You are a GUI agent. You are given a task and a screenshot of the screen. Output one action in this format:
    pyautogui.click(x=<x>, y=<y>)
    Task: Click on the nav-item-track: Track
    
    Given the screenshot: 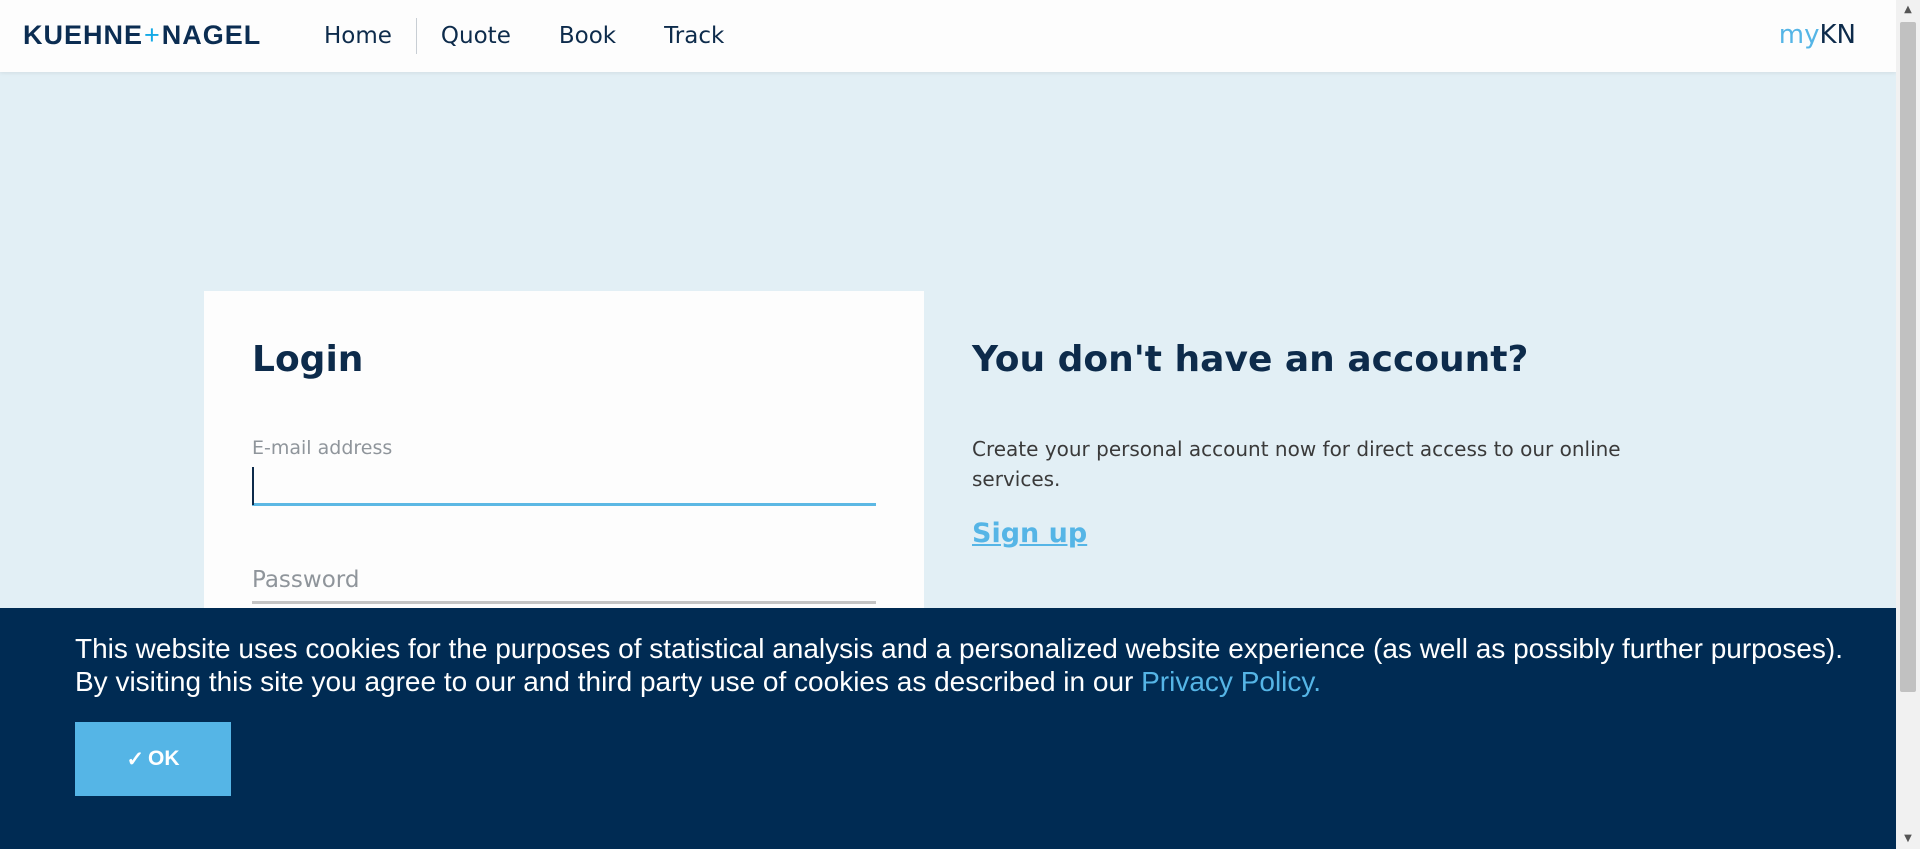 What is the action you would take?
    pyautogui.click(x=694, y=36)
    